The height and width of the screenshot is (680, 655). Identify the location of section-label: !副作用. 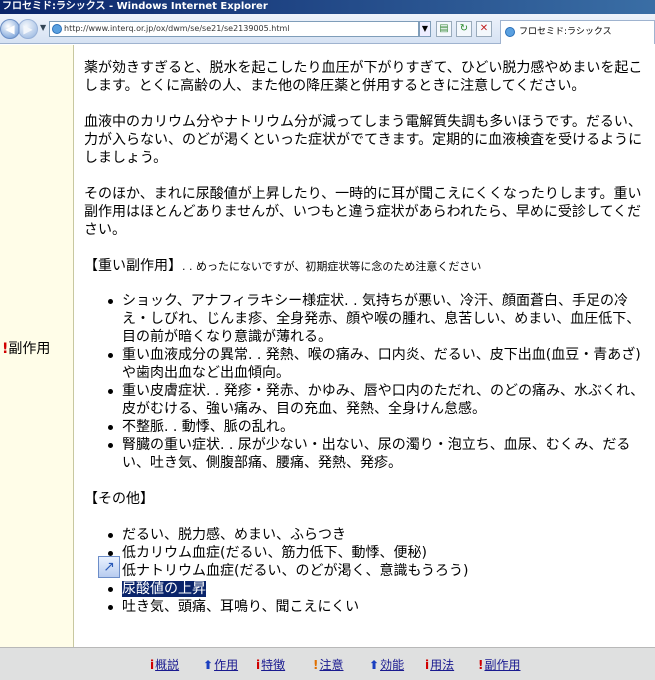
(26, 348).